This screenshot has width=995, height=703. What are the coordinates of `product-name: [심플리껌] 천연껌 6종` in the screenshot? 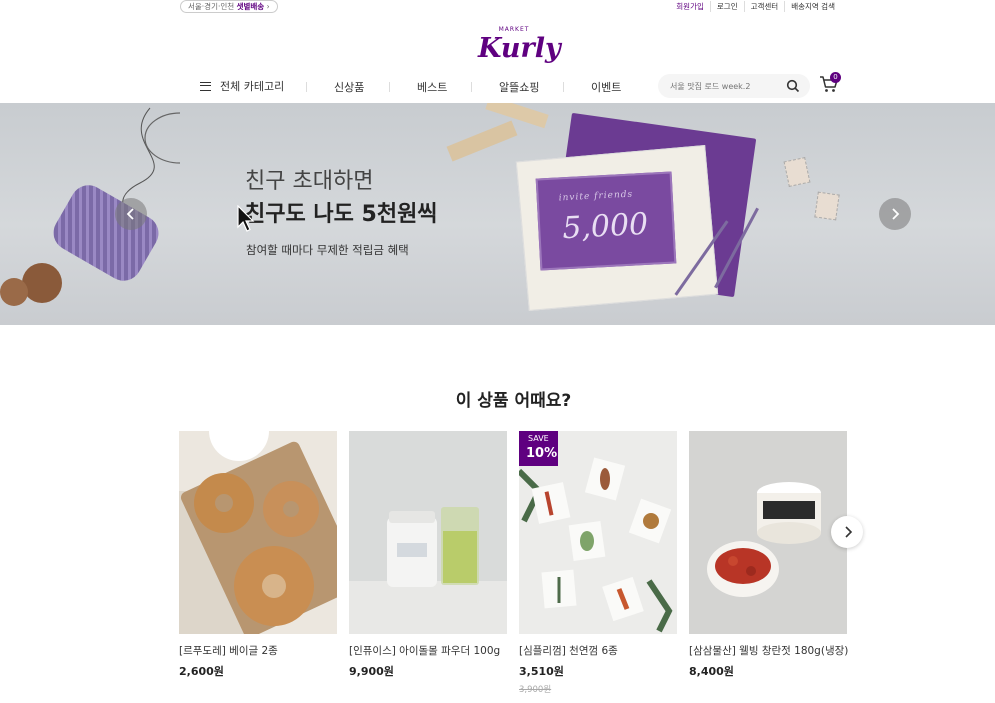 It's located at (568, 651).